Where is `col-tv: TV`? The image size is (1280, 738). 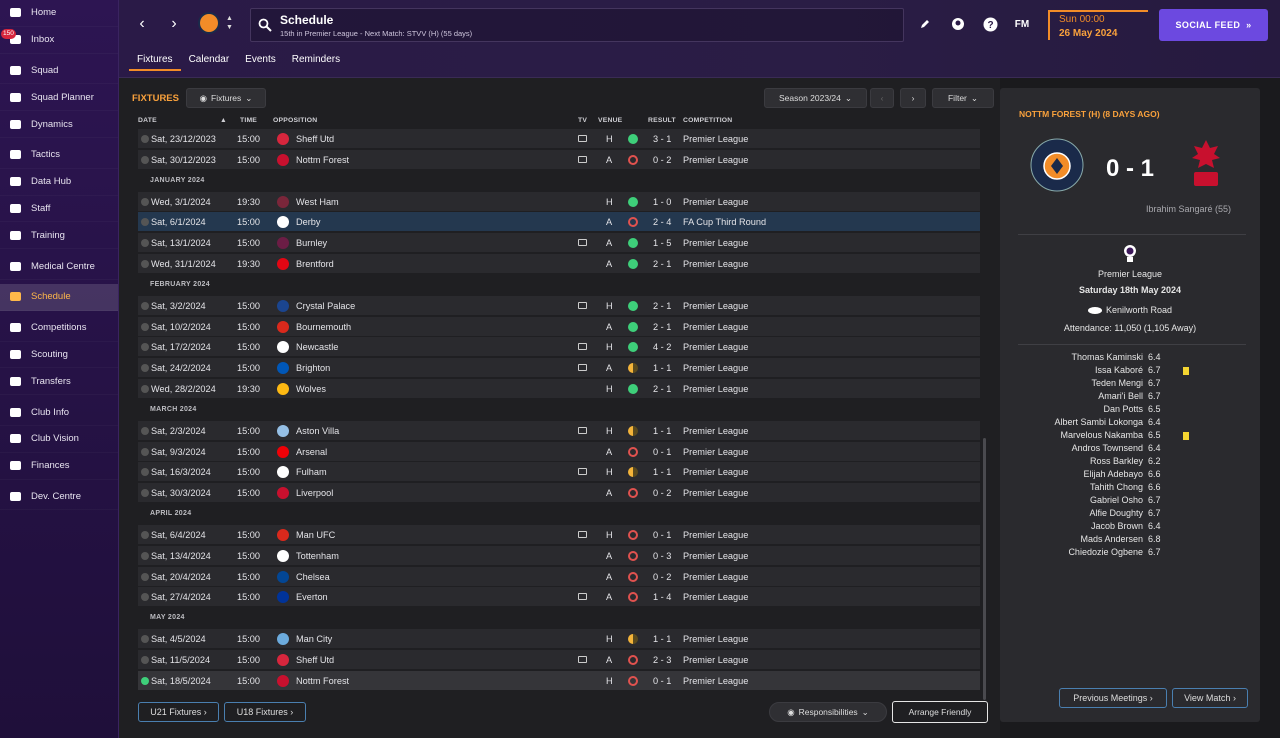
col-tv: TV is located at coordinates (582, 120).